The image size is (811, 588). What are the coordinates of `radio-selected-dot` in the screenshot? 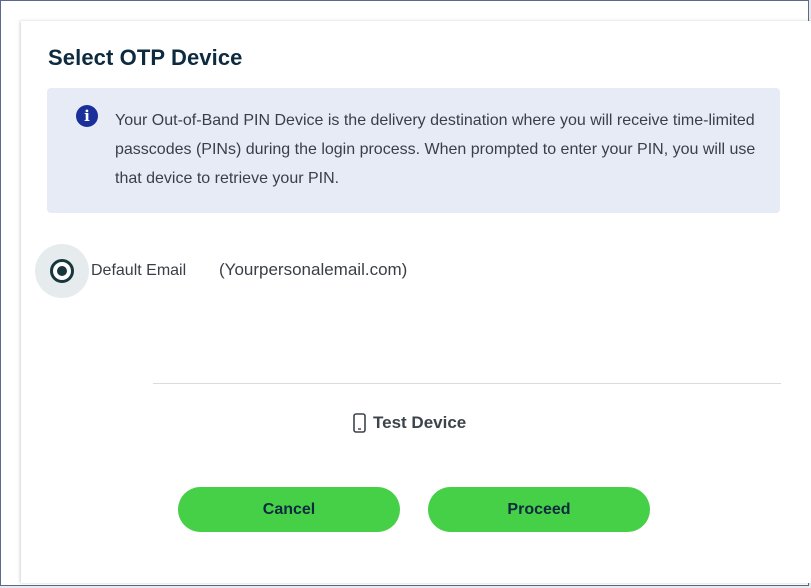 It's located at (62, 271).